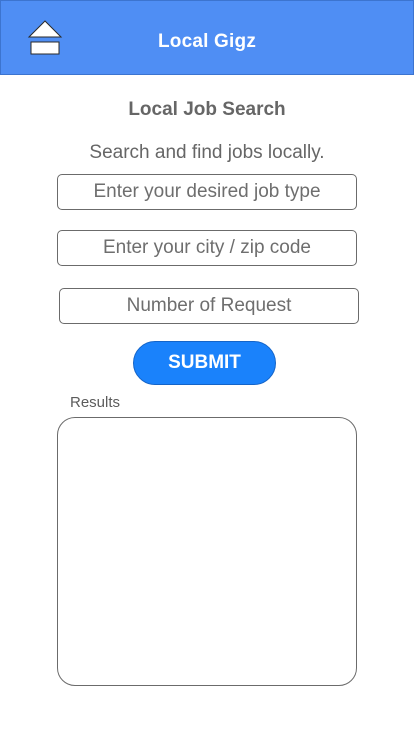 The image size is (414, 736). Describe the element at coordinates (209, 306) in the screenshot. I see `request-count-input` at that location.